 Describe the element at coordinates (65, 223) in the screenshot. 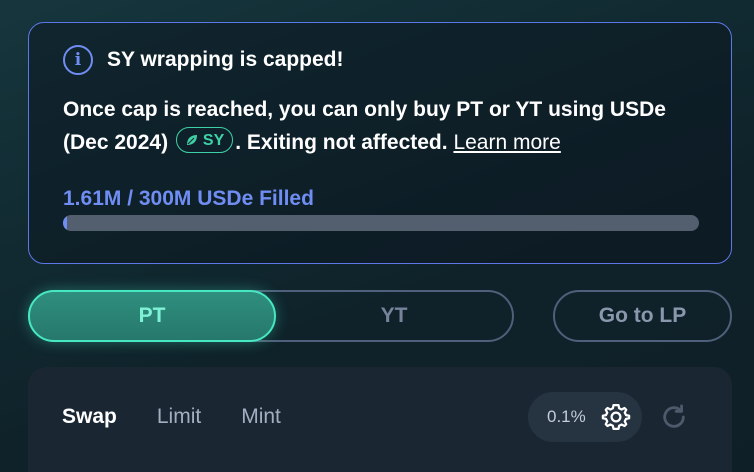

I see `cap-progress-fill` at that location.